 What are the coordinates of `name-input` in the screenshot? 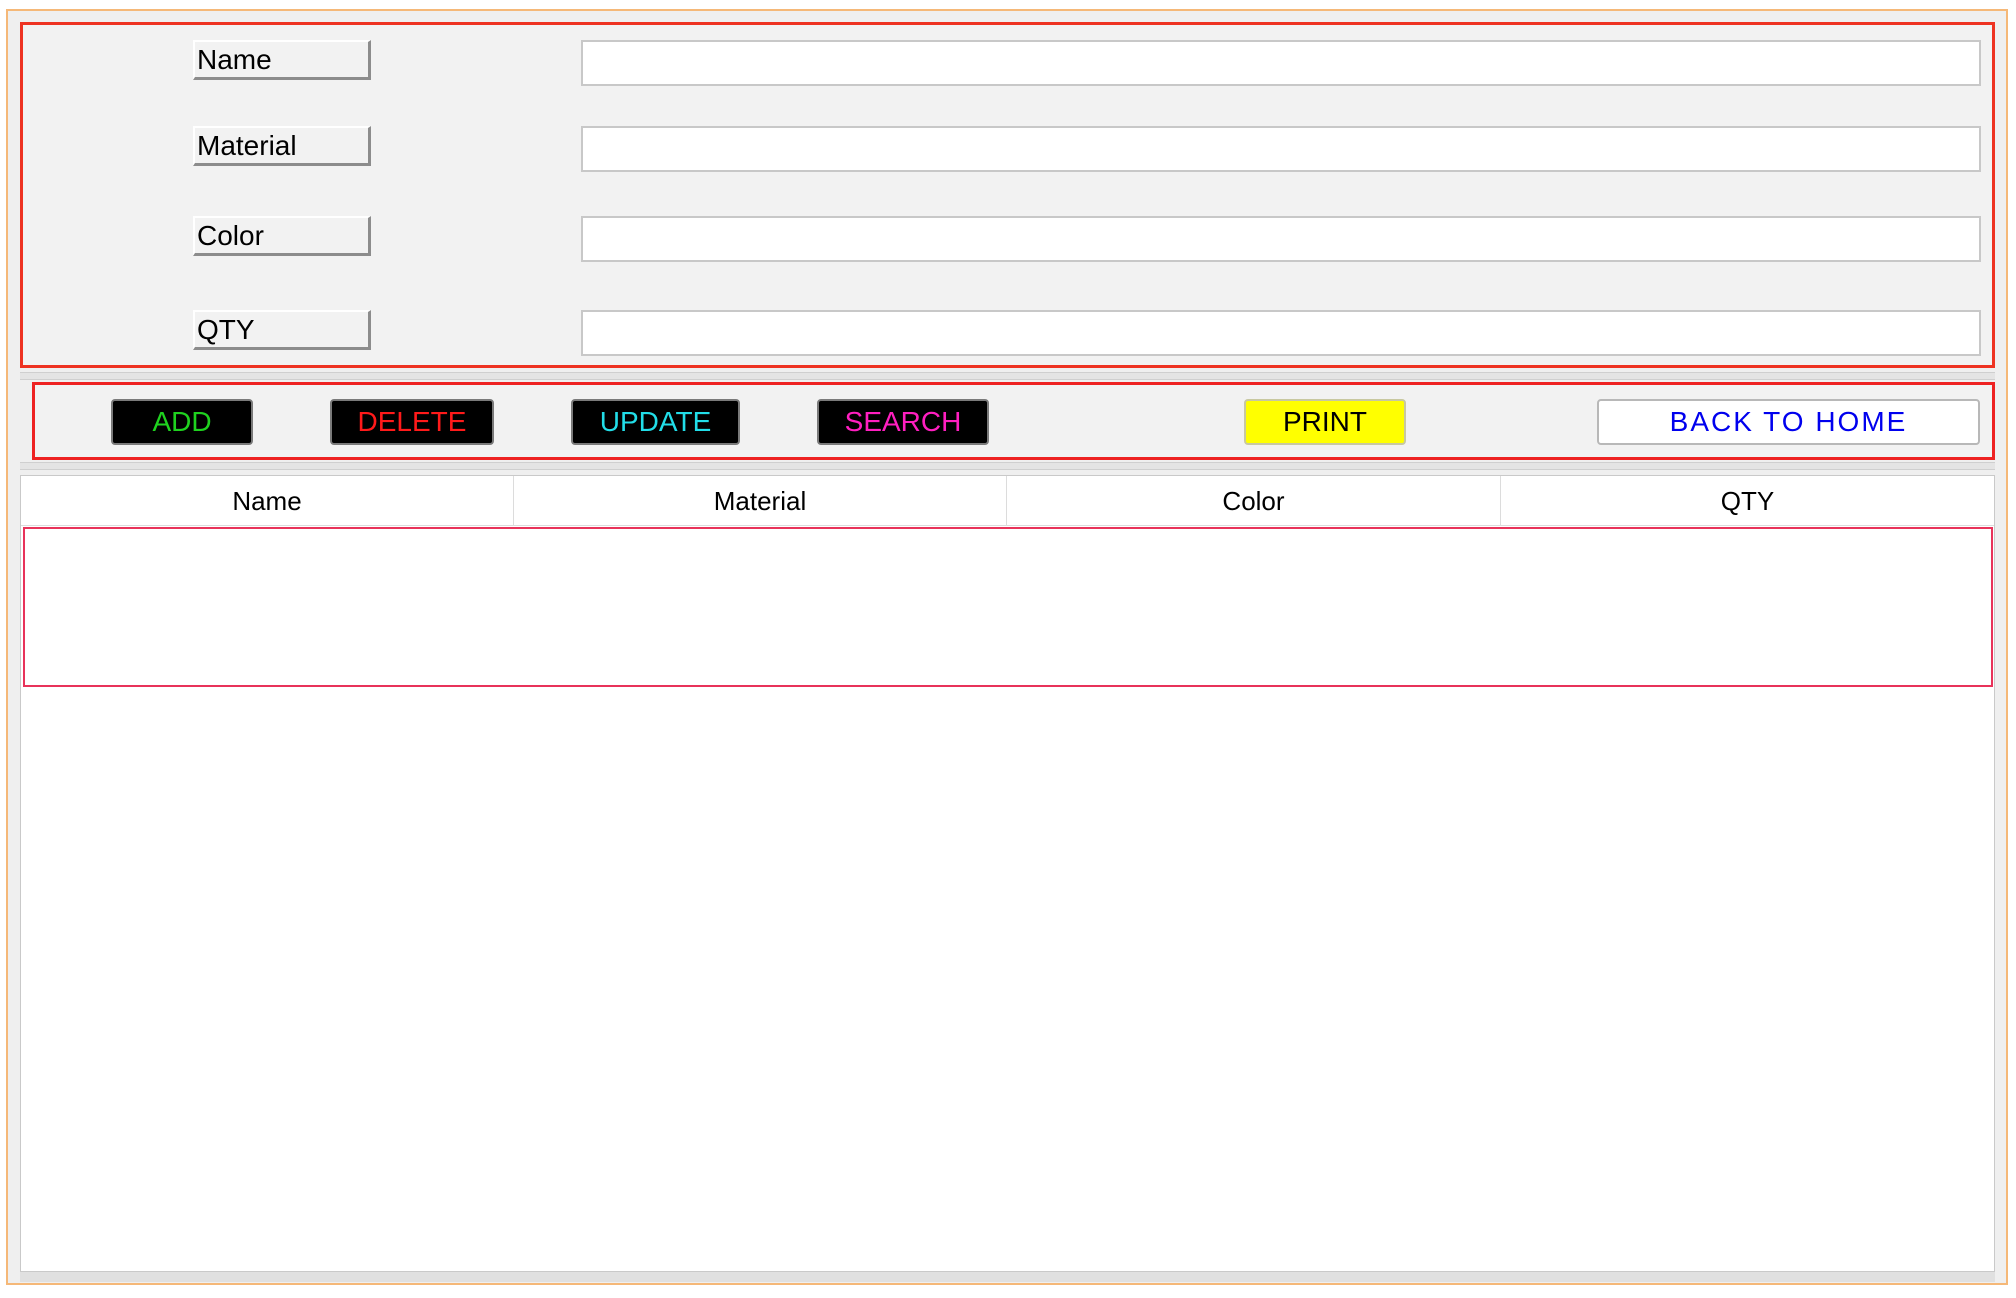 It's located at (1281, 63).